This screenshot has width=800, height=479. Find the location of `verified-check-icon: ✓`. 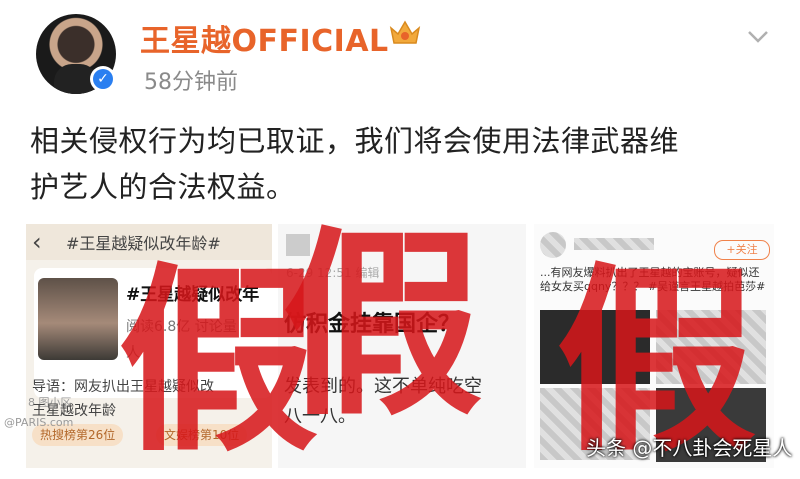

verified-check-icon: ✓ is located at coordinates (103, 79).